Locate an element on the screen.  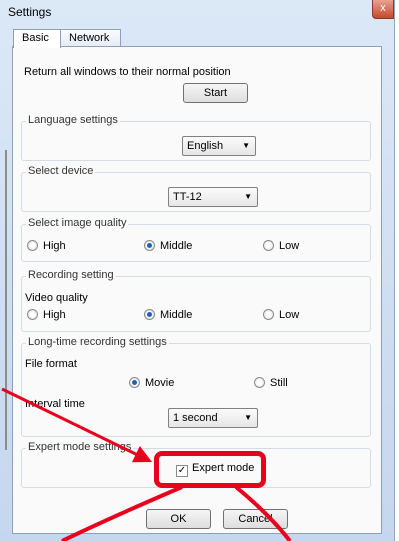
video-quality-high-radio: High is located at coordinates (46, 315).